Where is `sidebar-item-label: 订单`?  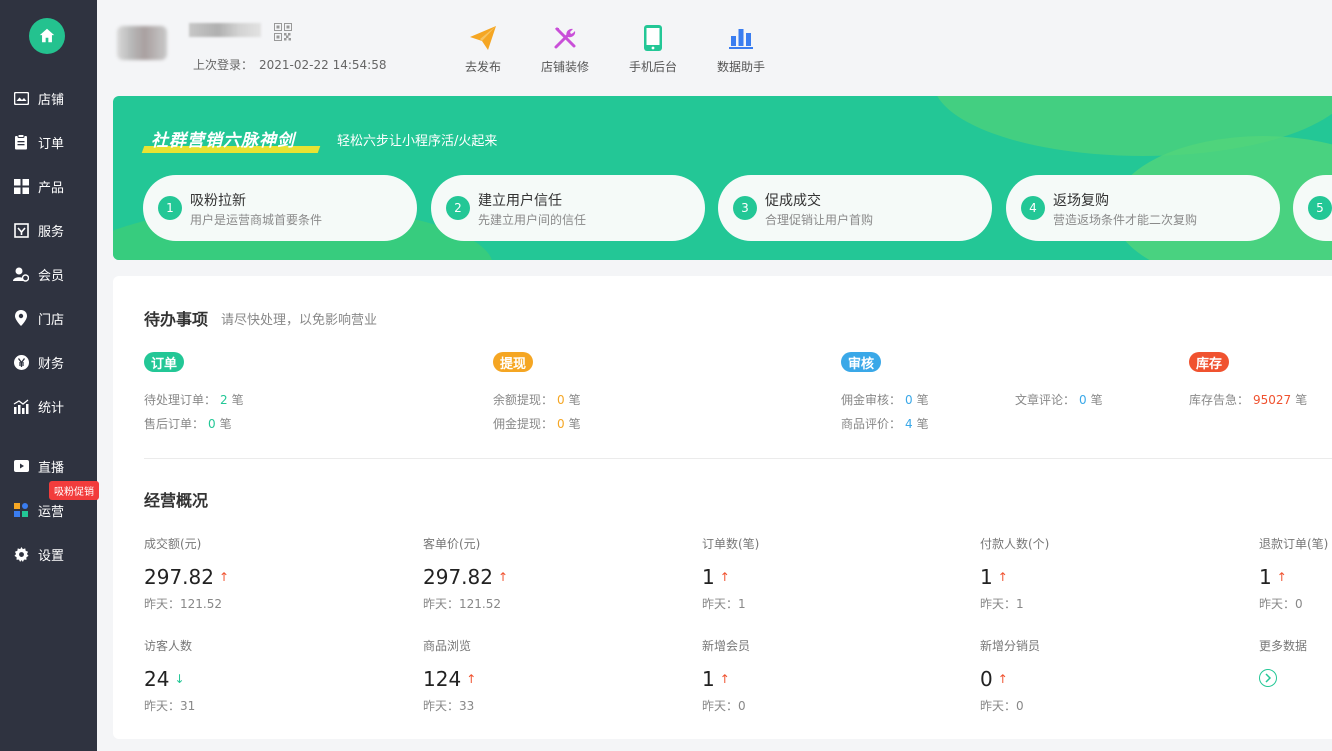 sidebar-item-label: 订单 is located at coordinates (51, 144).